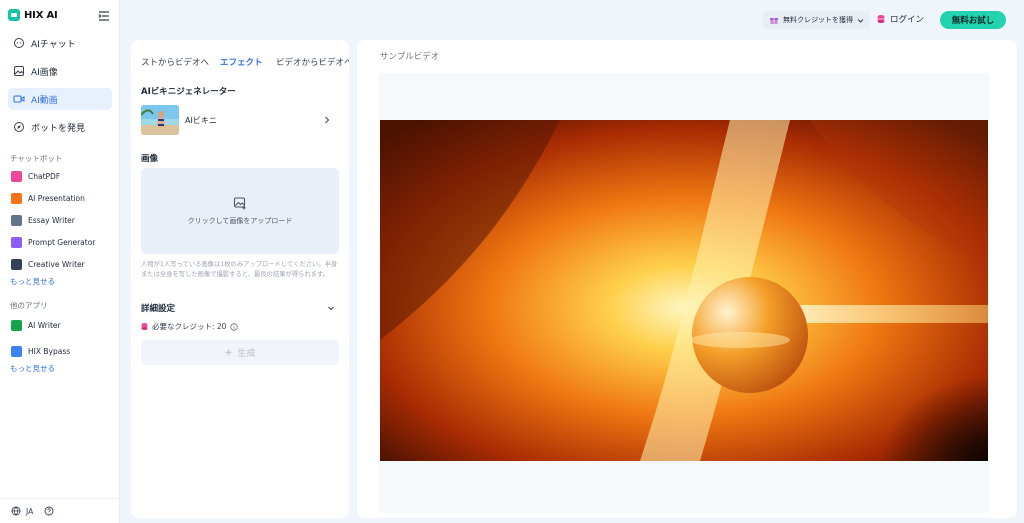 This screenshot has height=523, width=1024. Describe the element at coordinates (41, 15) in the screenshot. I see `logo-text: HIX AI` at that location.